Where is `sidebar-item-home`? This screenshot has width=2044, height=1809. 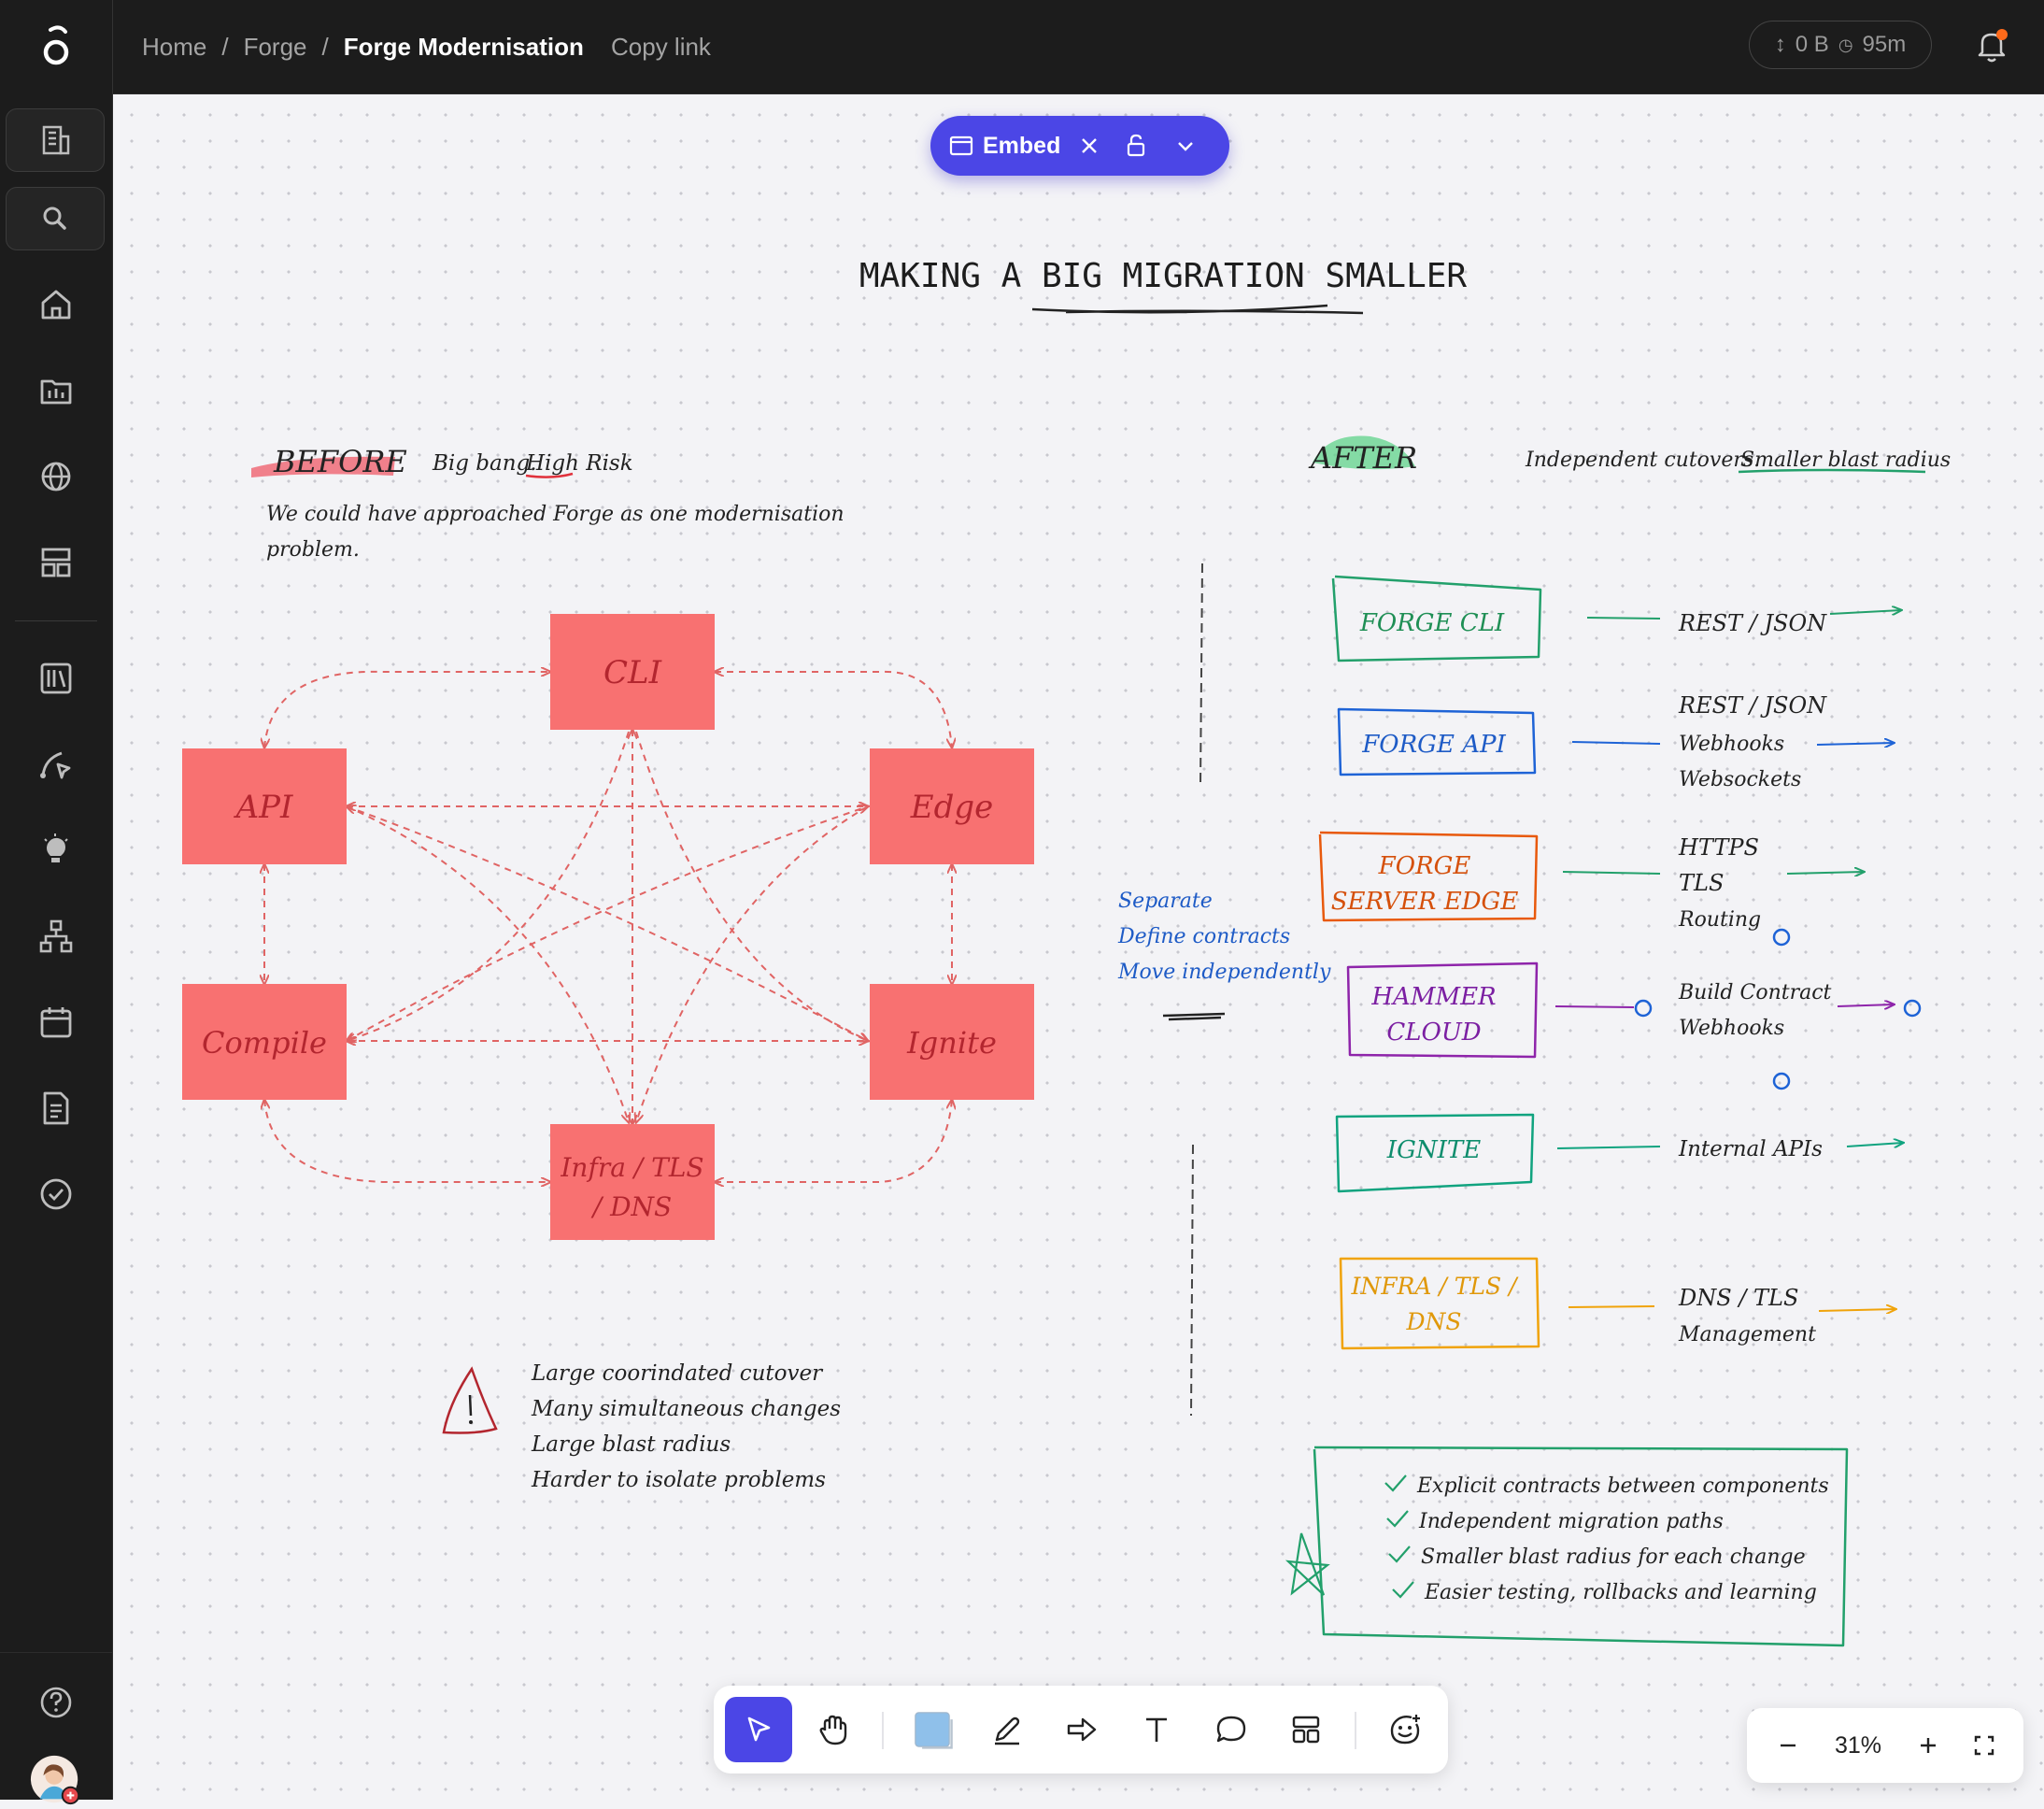
sidebar-item-home is located at coordinates (56, 305).